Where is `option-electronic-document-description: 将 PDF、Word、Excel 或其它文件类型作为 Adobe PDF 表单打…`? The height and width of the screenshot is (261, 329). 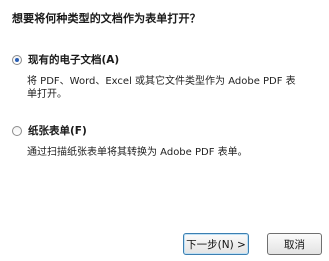 option-electronic-document-description: 将 PDF、Word、Excel 或其它文件类型作为 Adobe PDF 表单打… is located at coordinates (161, 88).